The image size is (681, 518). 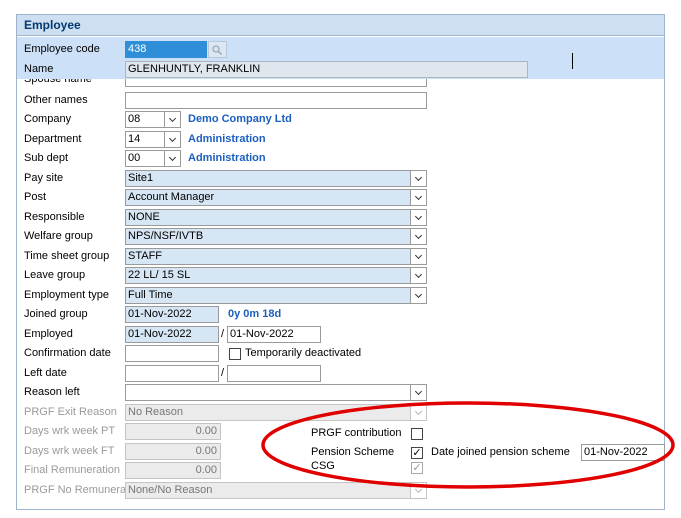 What do you see at coordinates (153, 139) in the screenshot?
I see `department-select: 14` at bounding box center [153, 139].